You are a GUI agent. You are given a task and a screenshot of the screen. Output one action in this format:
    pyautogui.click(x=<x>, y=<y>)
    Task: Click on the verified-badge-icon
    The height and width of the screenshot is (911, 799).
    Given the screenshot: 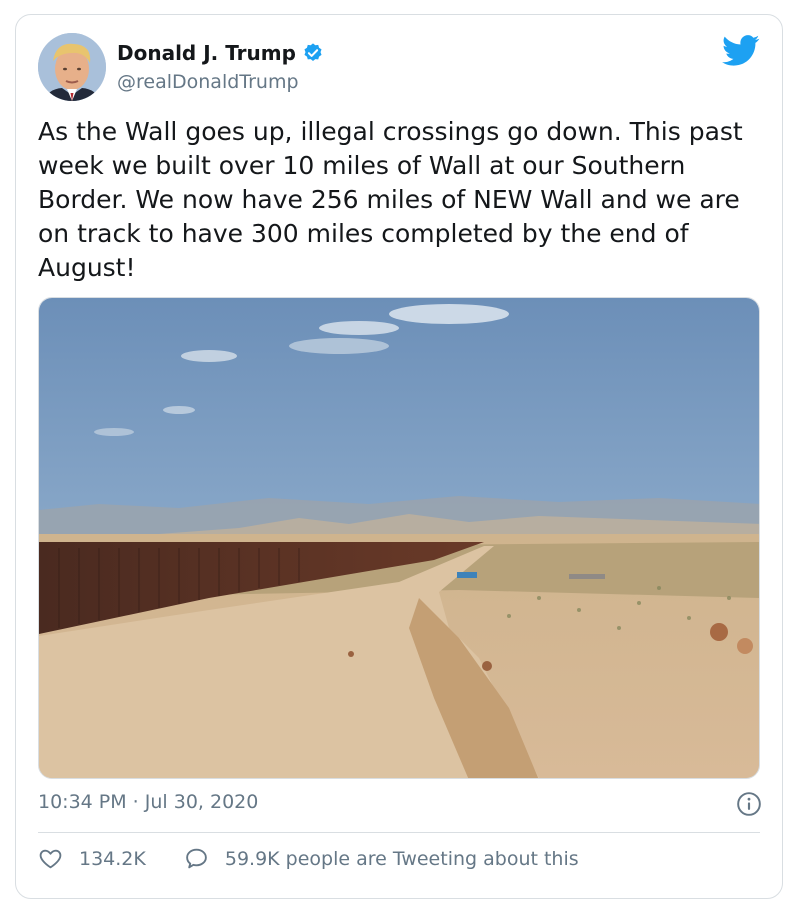 What is the action you would take?
    pyautogui.click(x=313, y=52)
    